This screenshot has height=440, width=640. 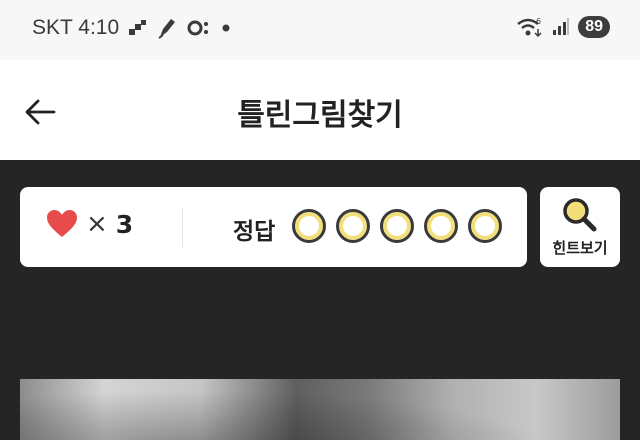 What do you see at coordinates (124, 224) in the screenshot?
I see `lives-count: 3` at bounding box center [124, 224].